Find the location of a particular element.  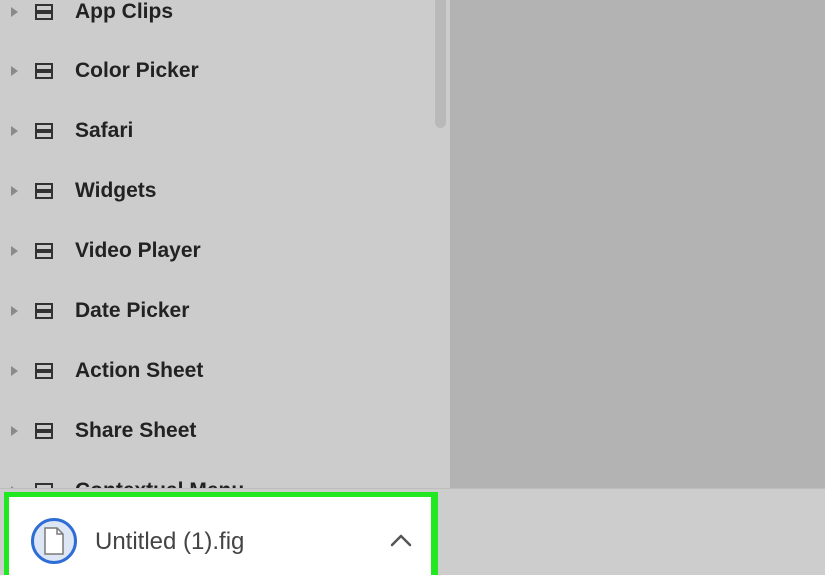

layer-item-date-picker: Date Picker is located at coordinates (216, 311).